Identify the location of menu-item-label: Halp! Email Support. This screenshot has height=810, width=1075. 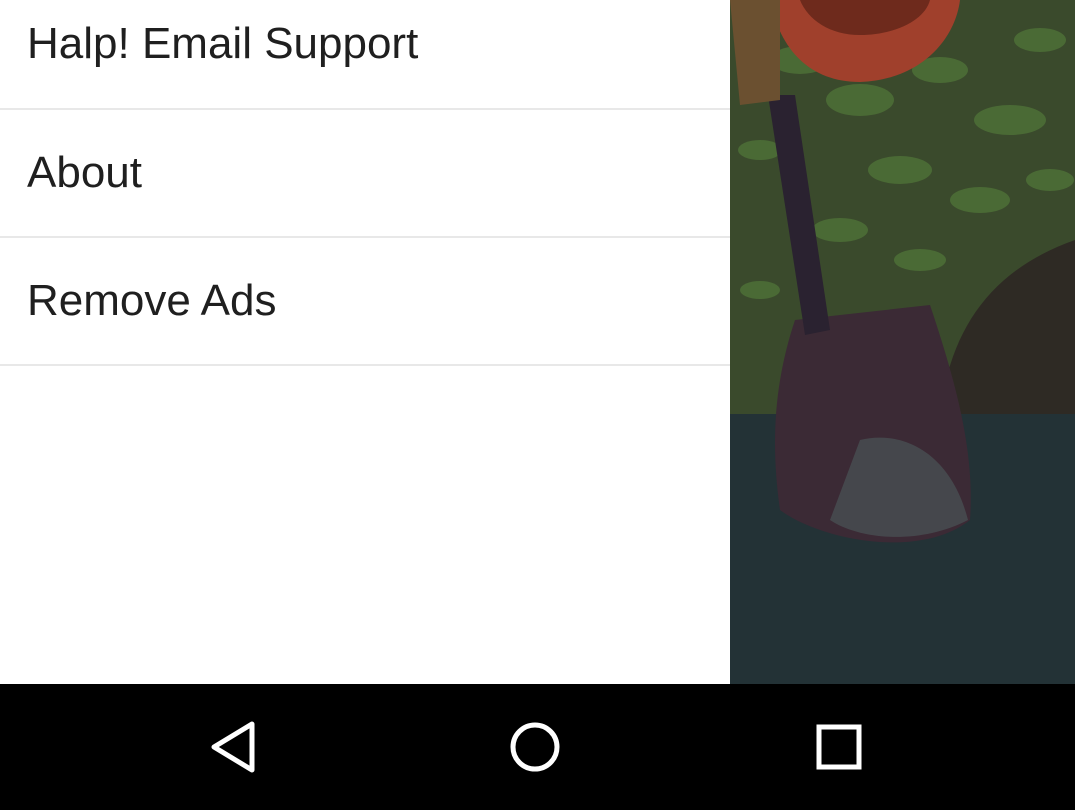
(223, 43).